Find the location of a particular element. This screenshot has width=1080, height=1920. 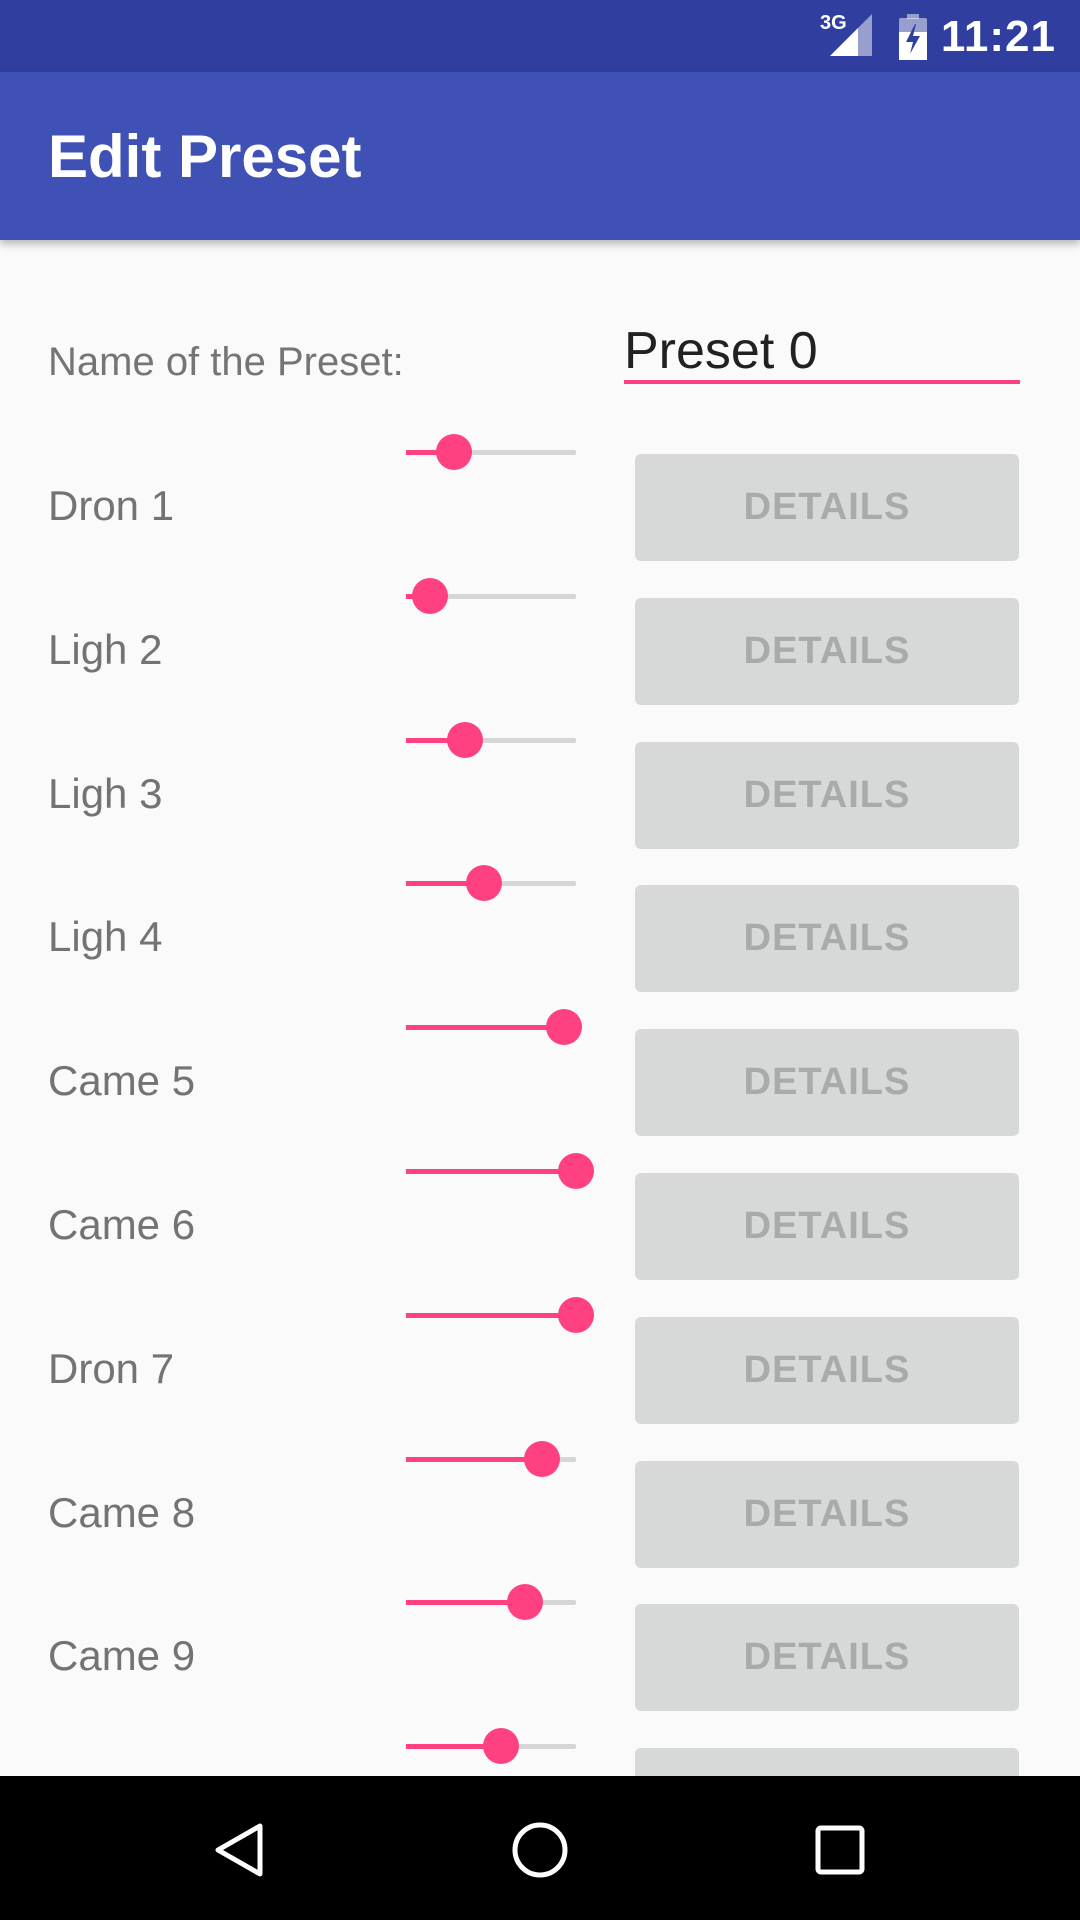

back-icon is located at coordinates (240, 1850).